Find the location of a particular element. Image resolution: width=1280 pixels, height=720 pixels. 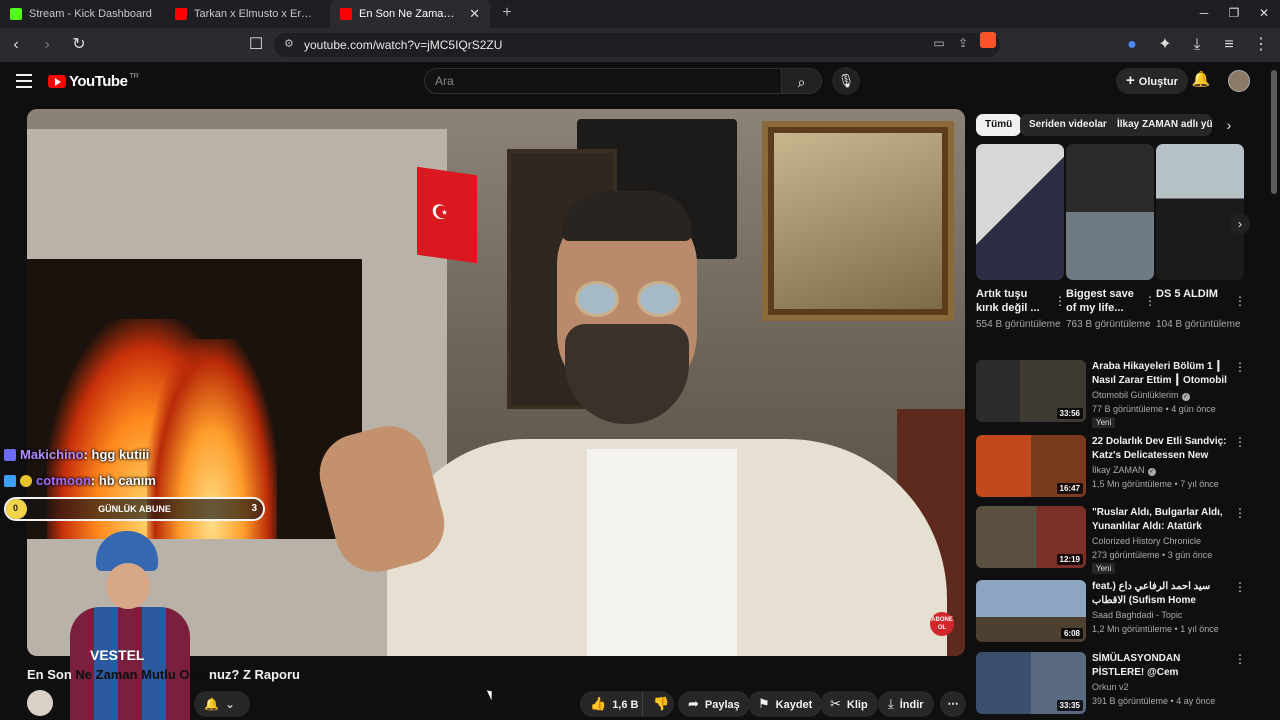

channel-label: Otomobil Günlüklerim is located at coordinates (1135, 395).